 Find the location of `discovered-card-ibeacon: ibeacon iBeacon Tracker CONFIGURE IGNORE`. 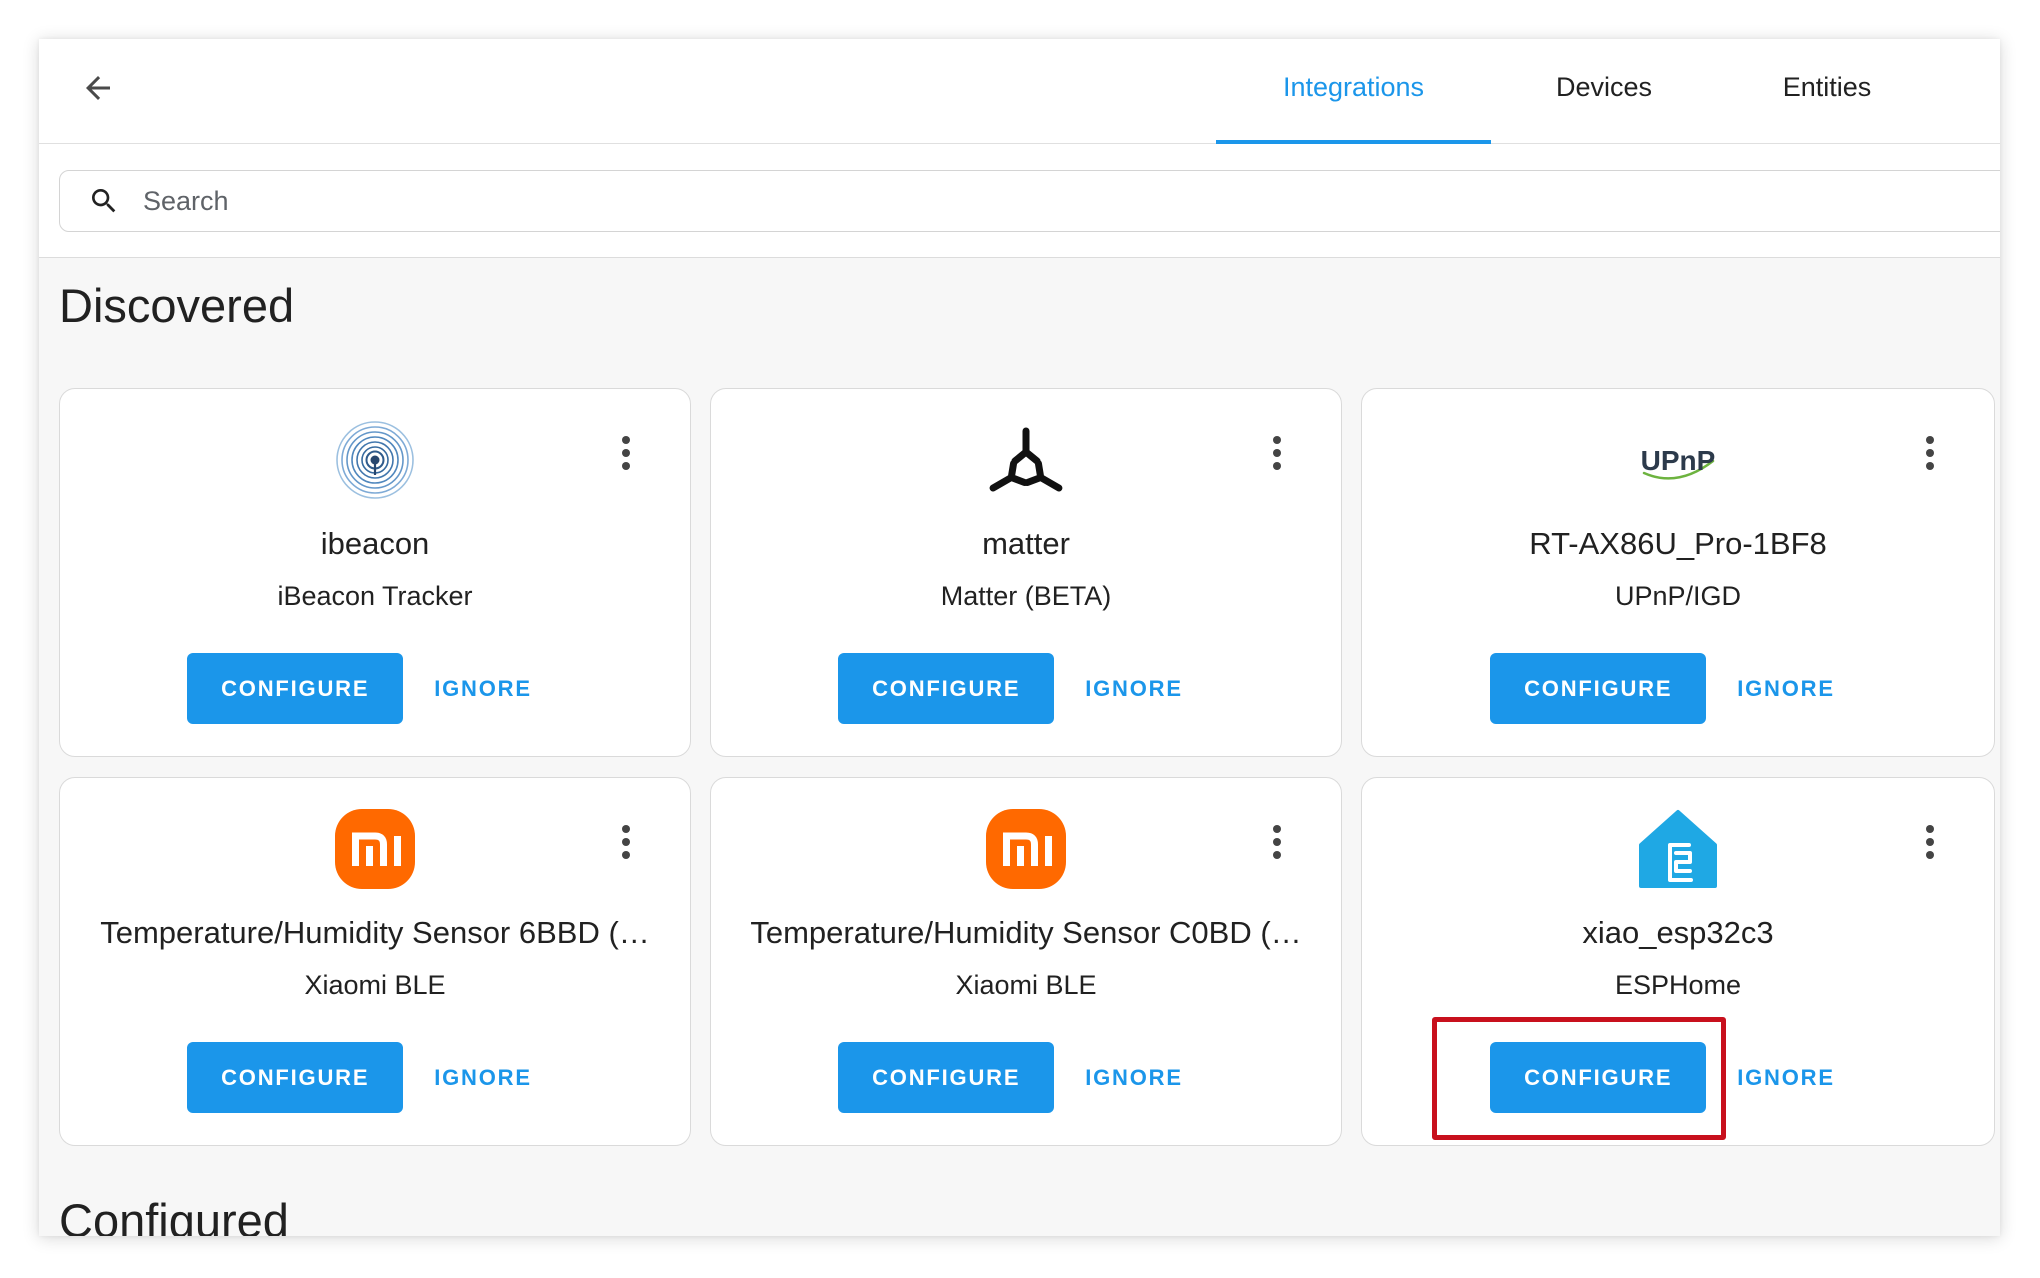

discovered-card-ibeacon: ibeacon iBeacon Tracker CONFIGURE IGNORE is located at coordinates (375, 572).